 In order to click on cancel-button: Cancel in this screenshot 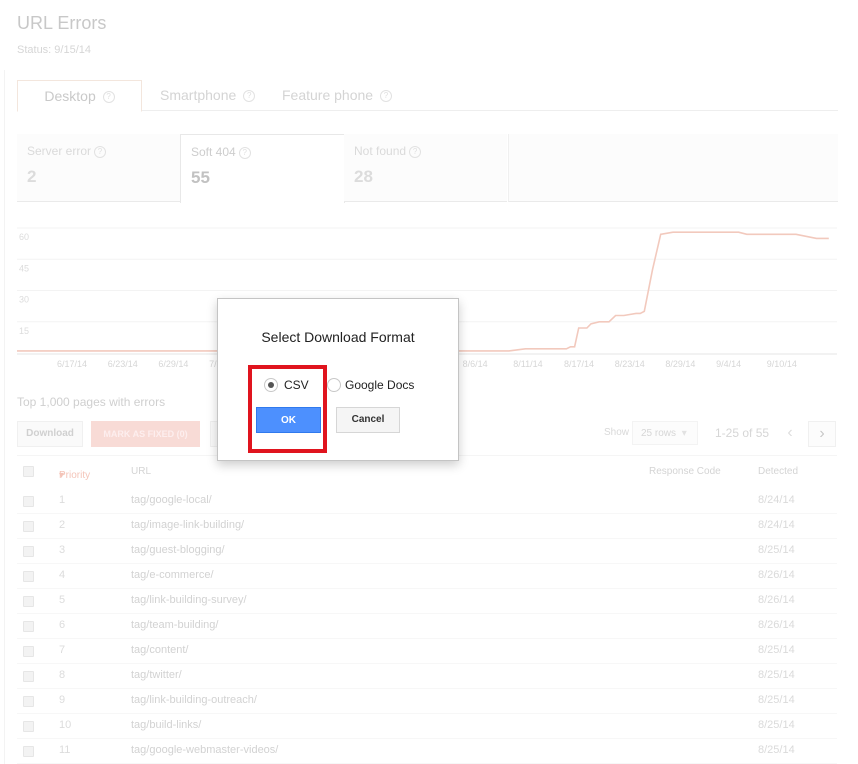, I will do `click(368, 420)`.